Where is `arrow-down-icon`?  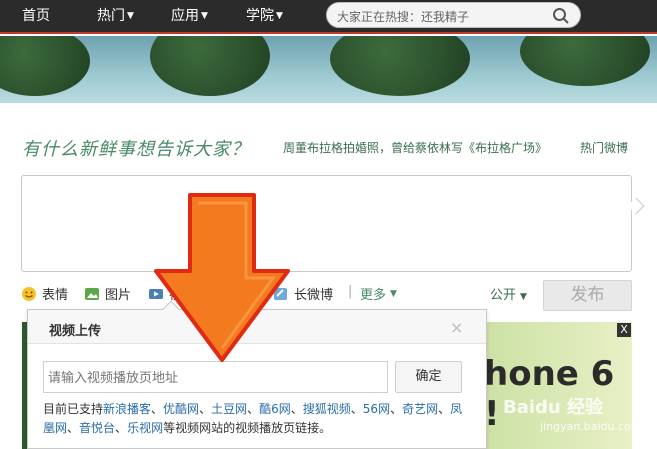 arrow-down-icon is located at coordinates (222, 277).